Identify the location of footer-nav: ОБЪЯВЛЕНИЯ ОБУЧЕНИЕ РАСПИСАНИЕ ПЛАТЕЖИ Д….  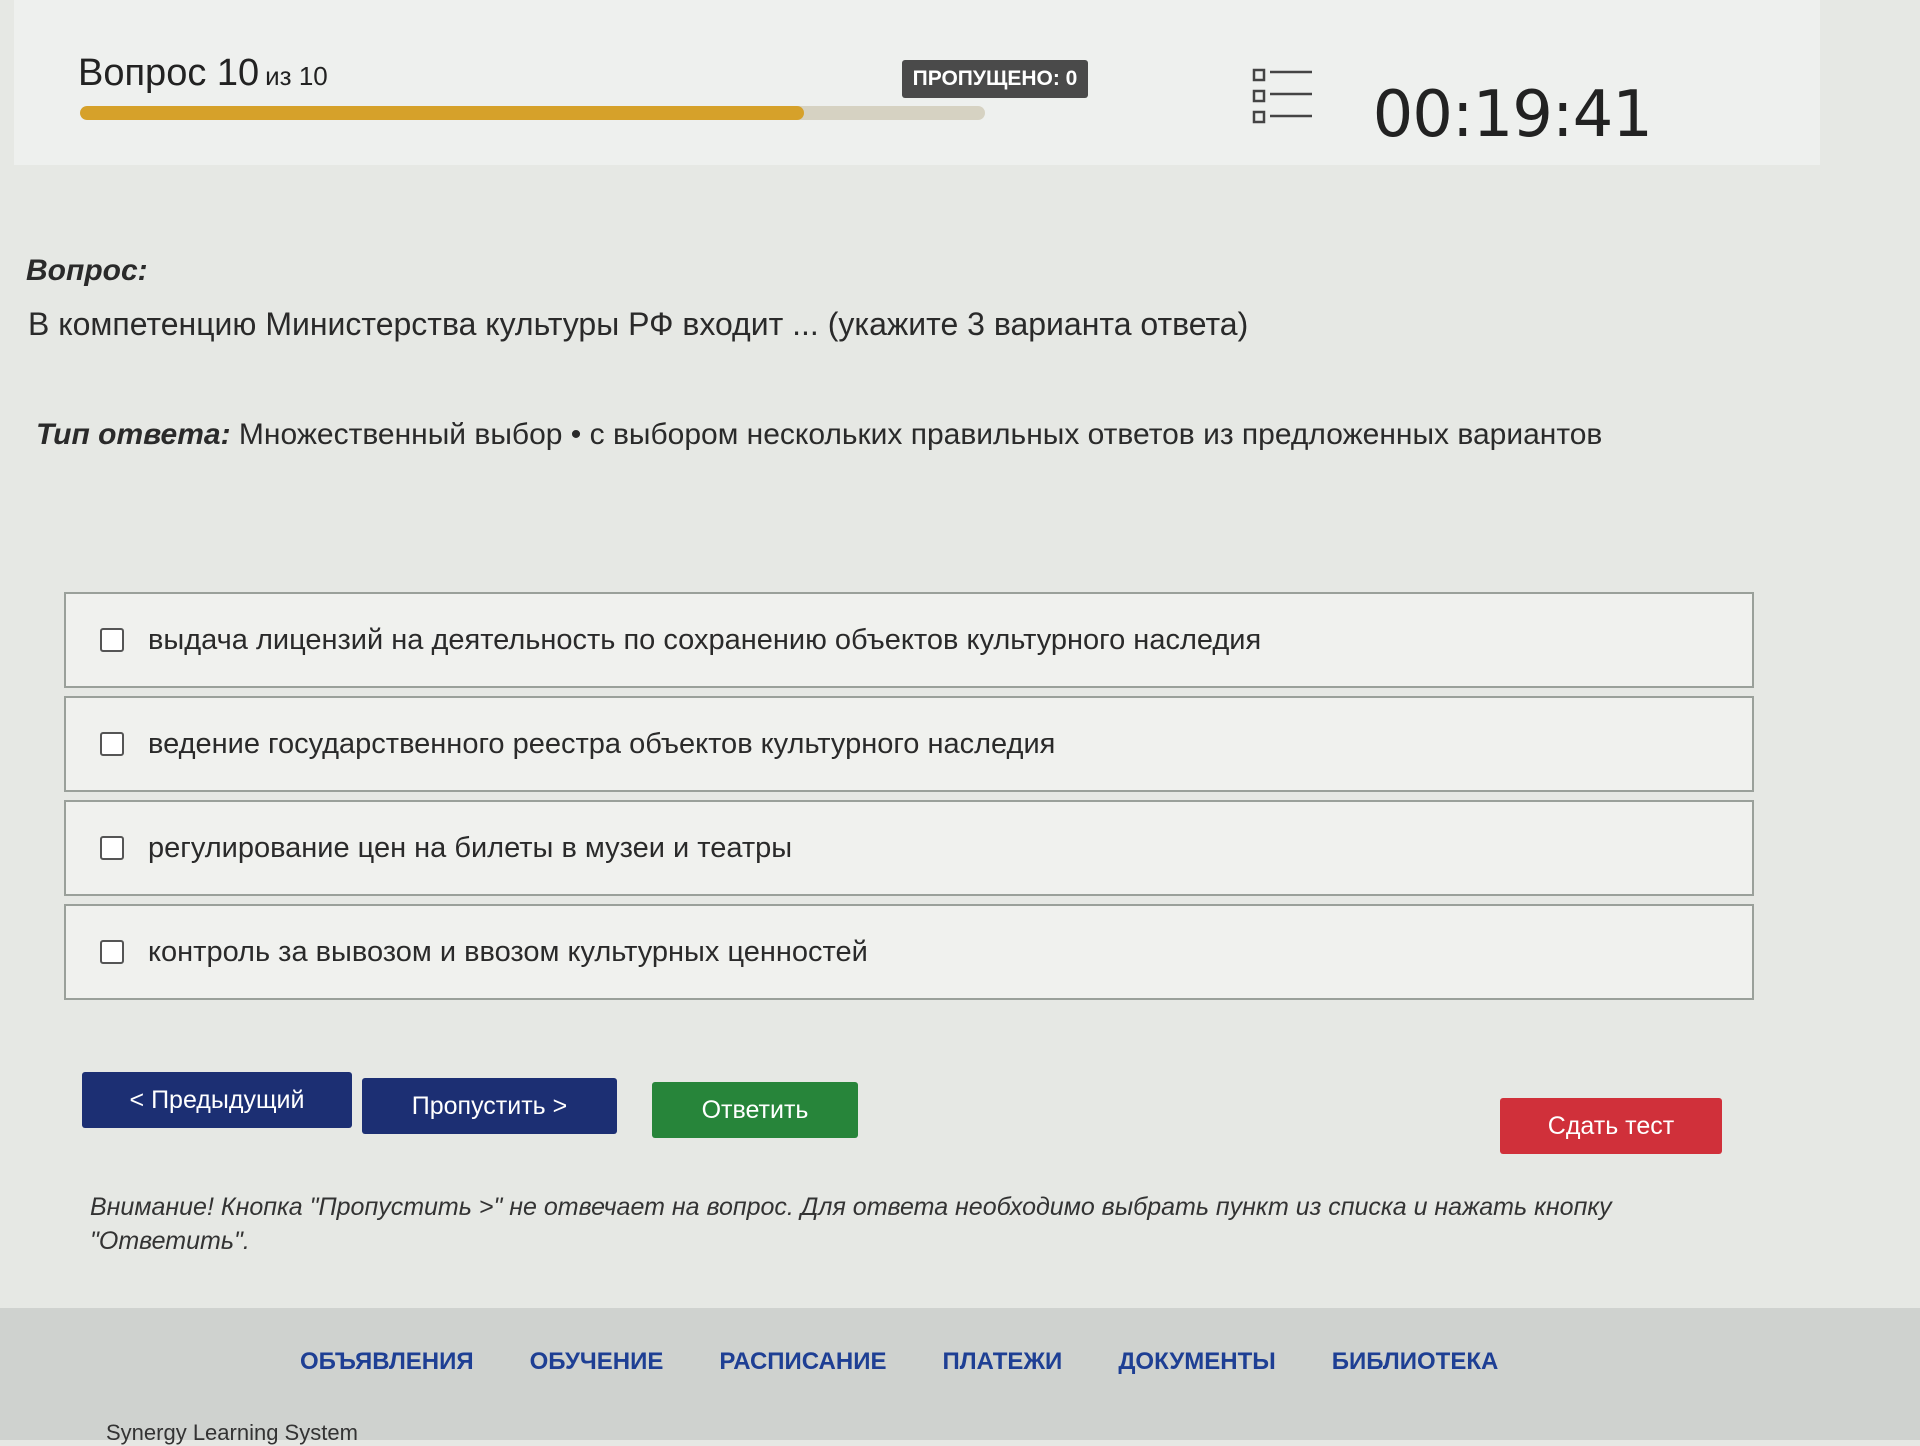
(899, 1362).